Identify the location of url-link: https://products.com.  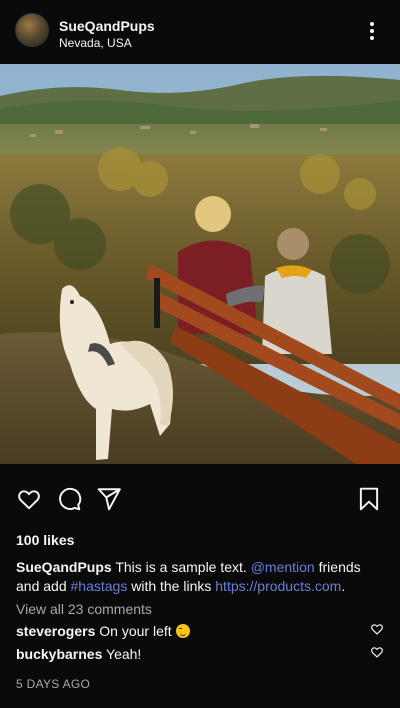
(278, 586).